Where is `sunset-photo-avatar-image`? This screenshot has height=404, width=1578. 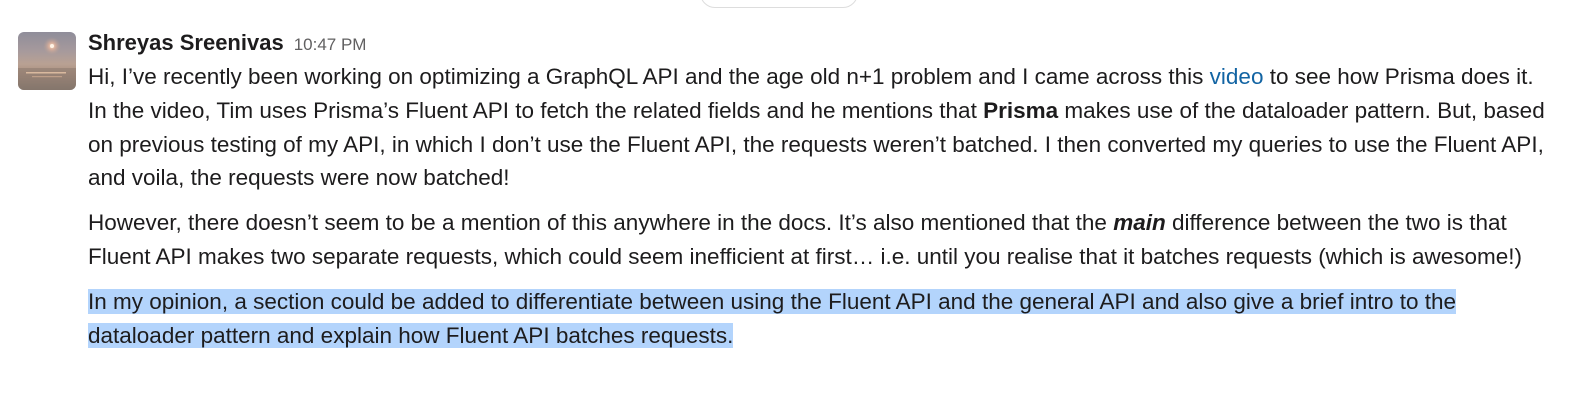
sunset-photo-avatar-image is located at coordinates (47, 63).